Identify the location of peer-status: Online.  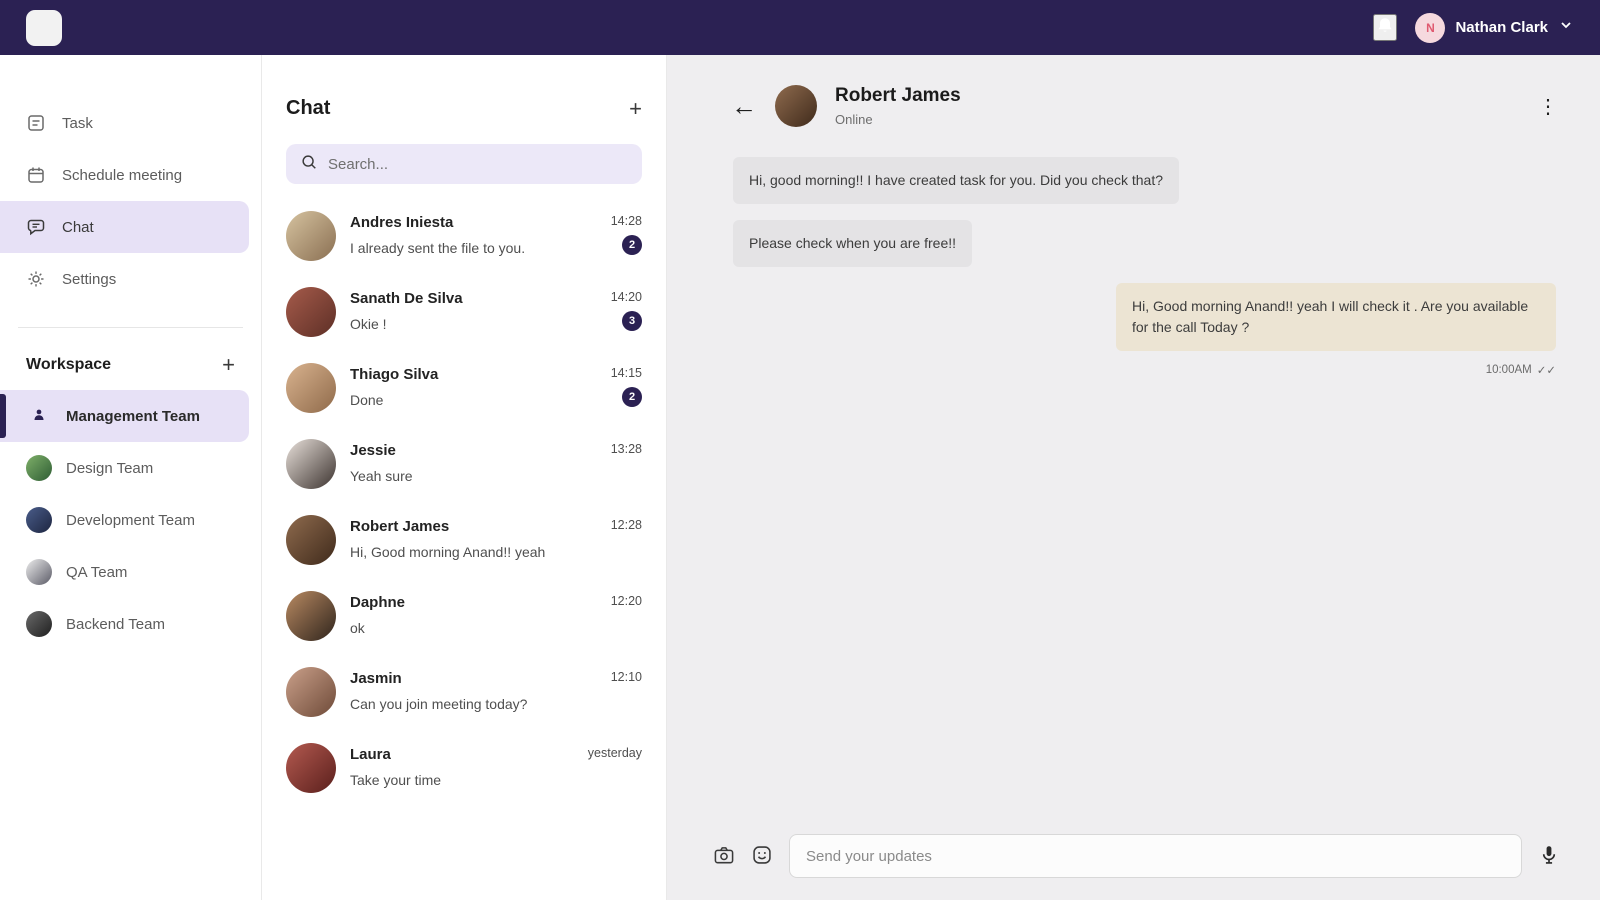
(854, 119).